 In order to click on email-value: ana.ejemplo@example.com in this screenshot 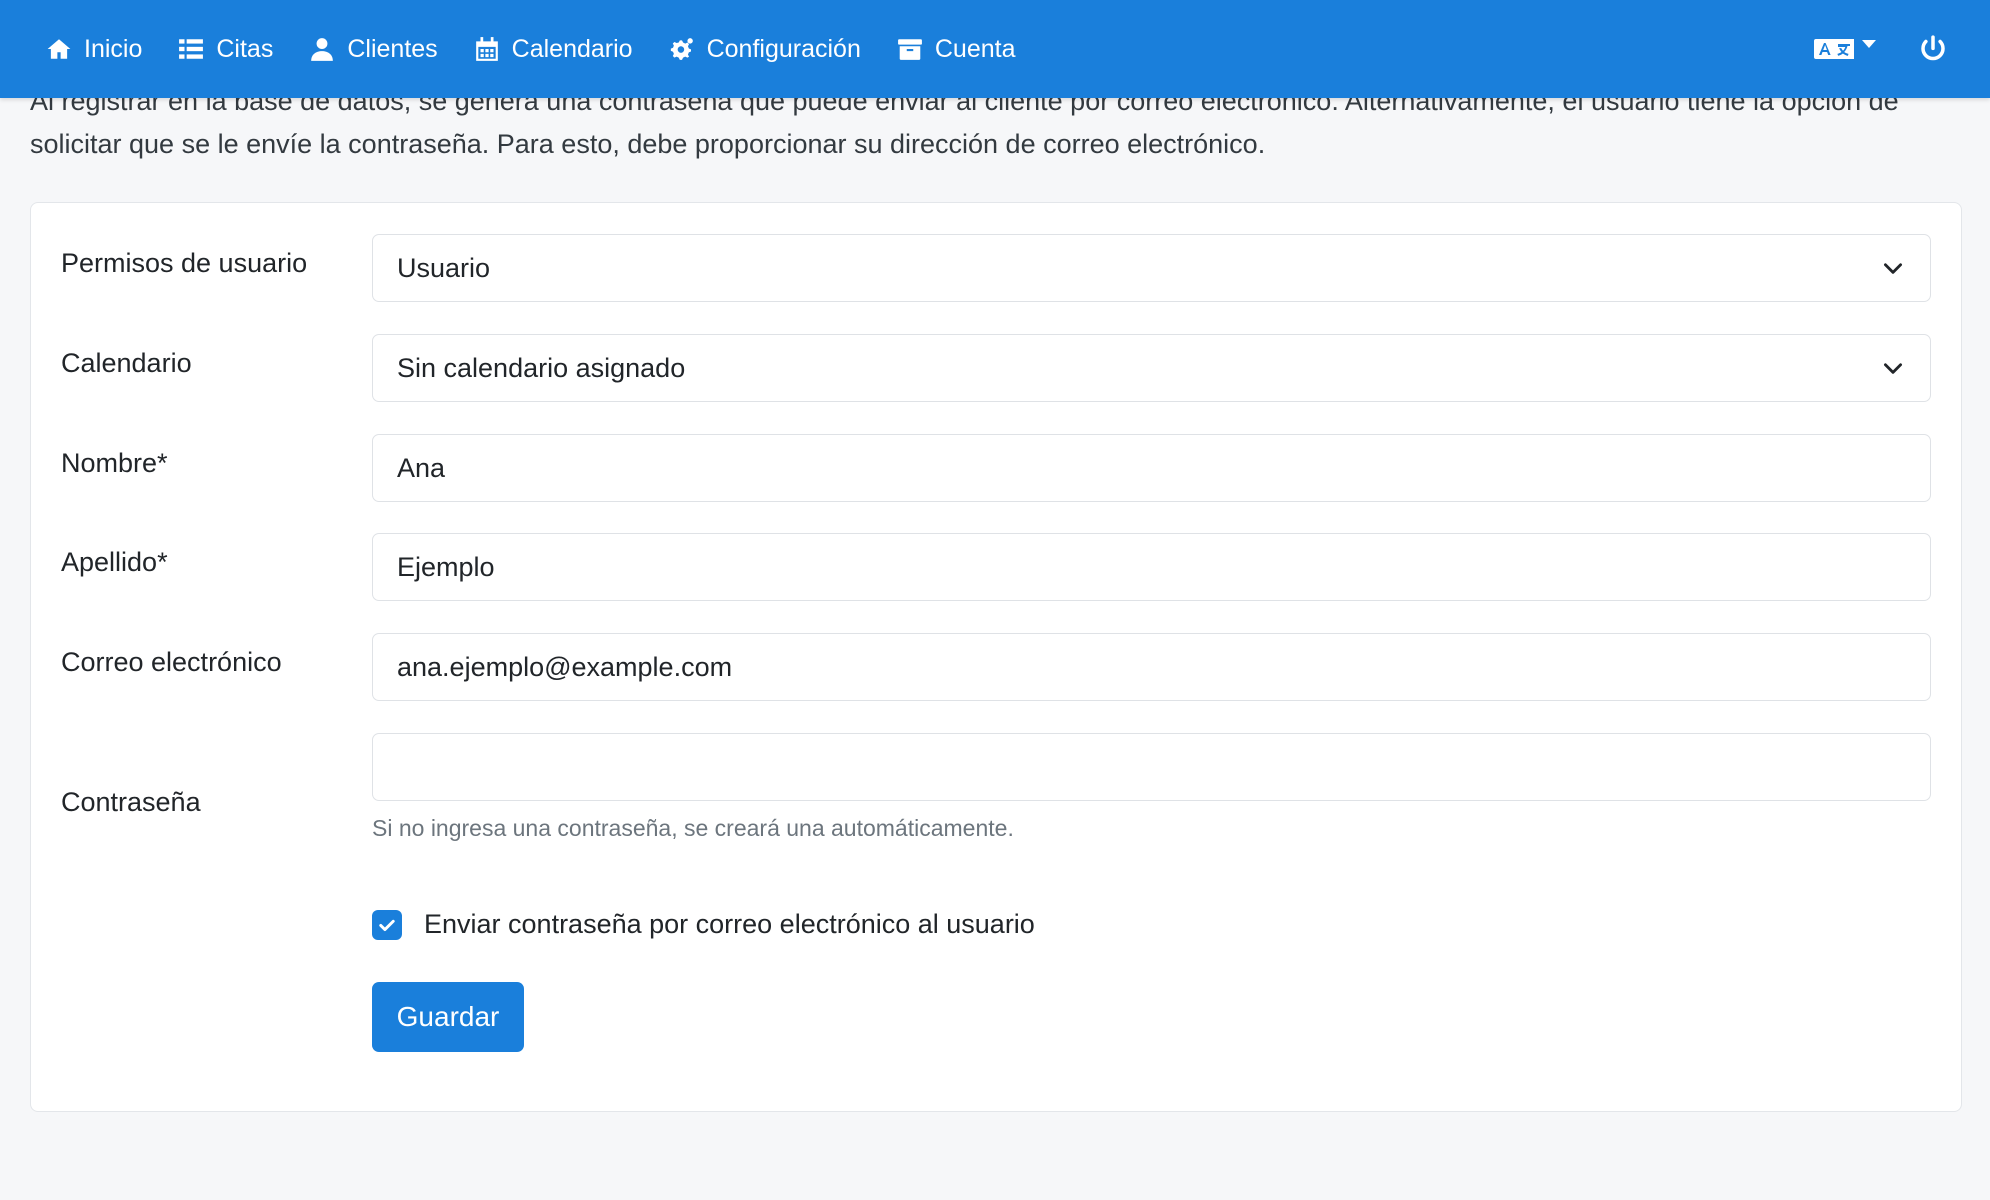, I will do `click(565, 666)`.